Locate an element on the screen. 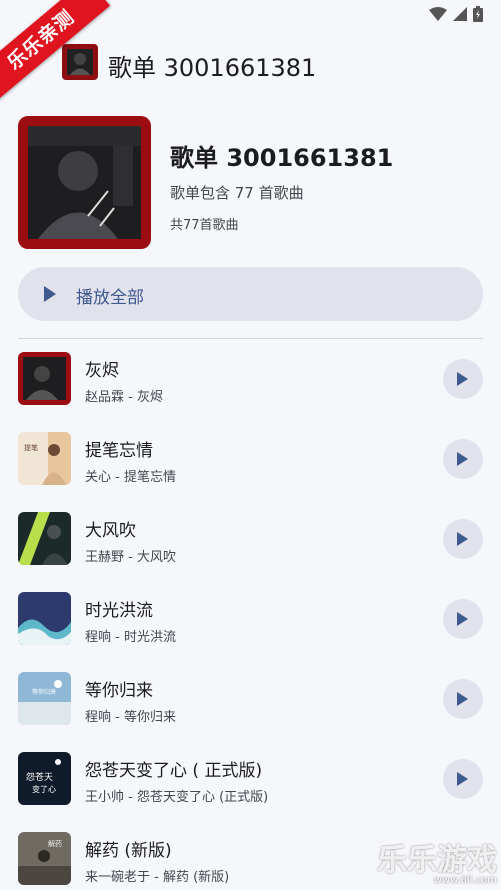 Image resolution: width=501 pixels, height=890 pixels. song-title: 怨苍天变了心 ( 正式版) is located at coordinates (174, 771).